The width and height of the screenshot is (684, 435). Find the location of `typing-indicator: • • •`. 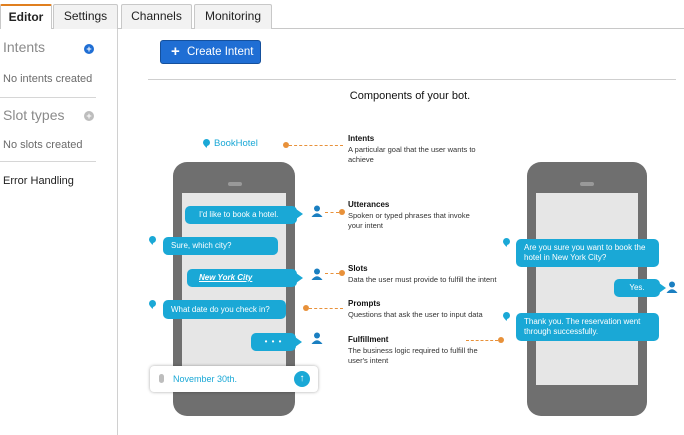

typing-indicator: • • • is located at coordinates (273, 342).